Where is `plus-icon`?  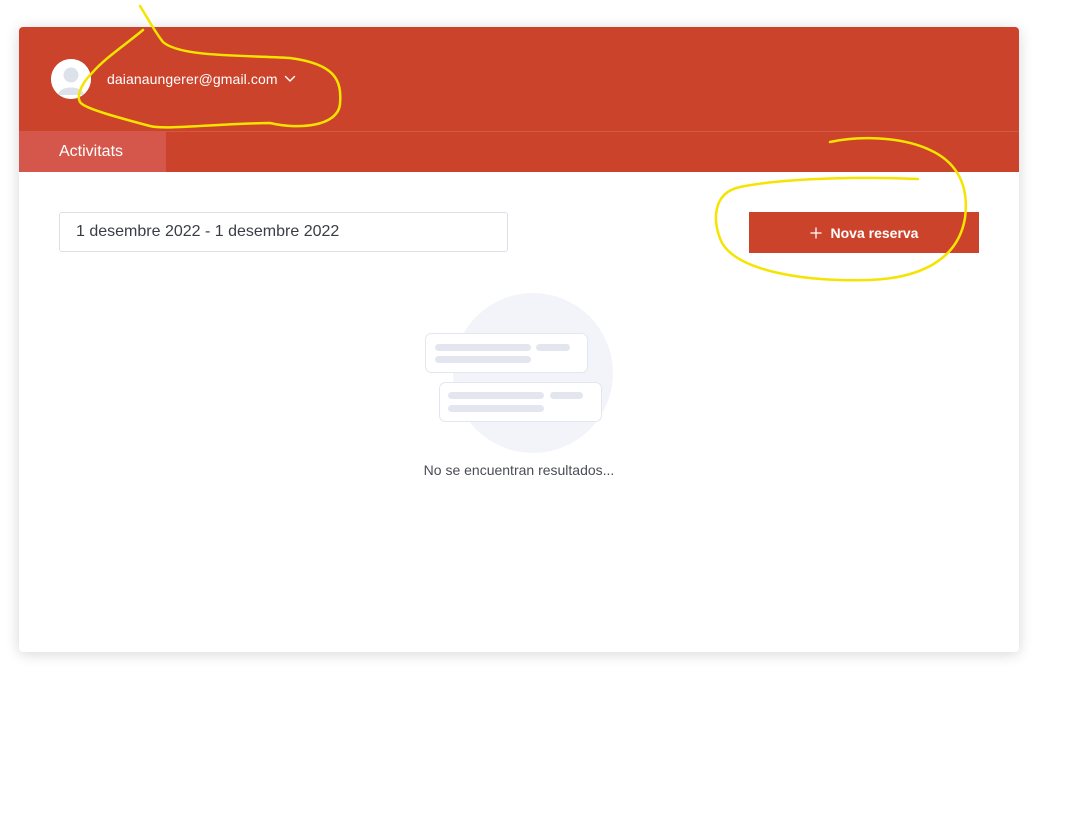
plus-icon is located at coordinates (816, 233).